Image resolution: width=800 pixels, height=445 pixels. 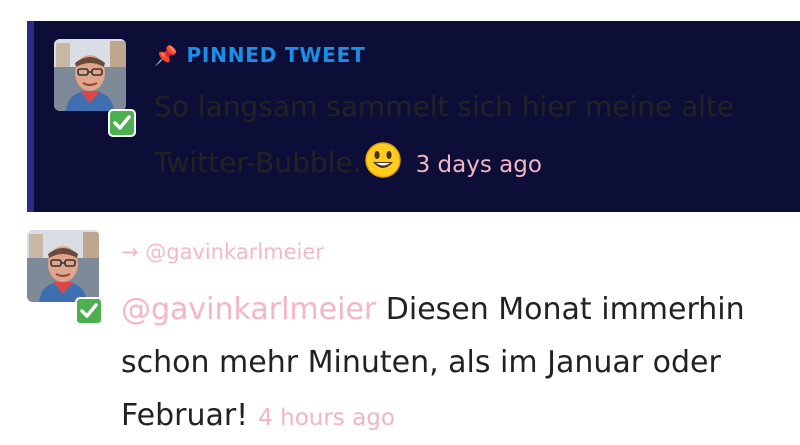 What do you see at coordinates (248, 309) in the screenshot?
I see `mention-link: @gavinkarlmeier` at bounding box center [248, 309].